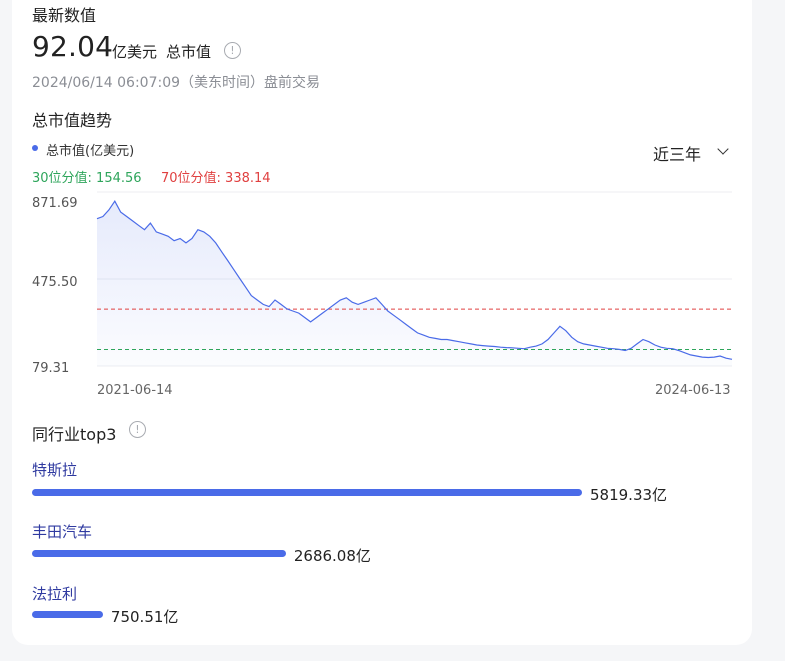 This screenshot has width=785, height=661. I want to click on peers-title: 同行业top3, so click(74, 434).